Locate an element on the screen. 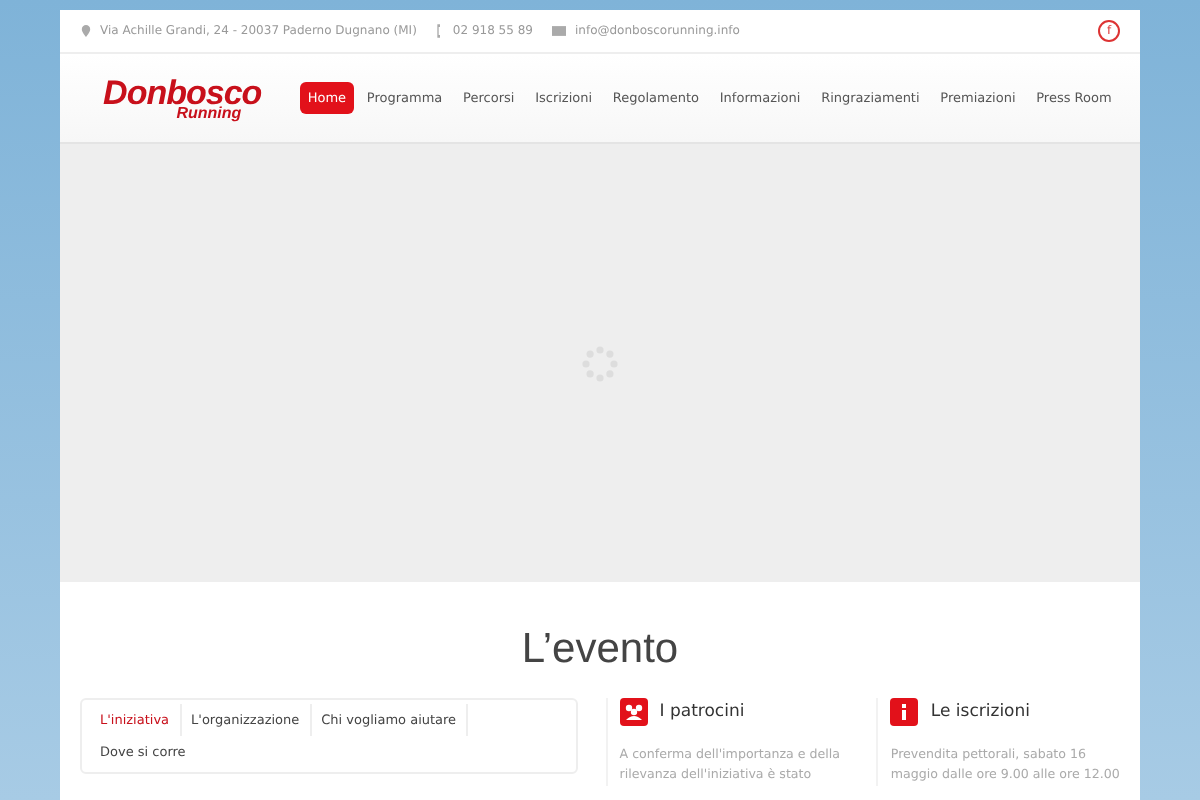 Image resolution: width=1200 pixels, height=800 pixels. info-icon is located at coordinates (904, 712).